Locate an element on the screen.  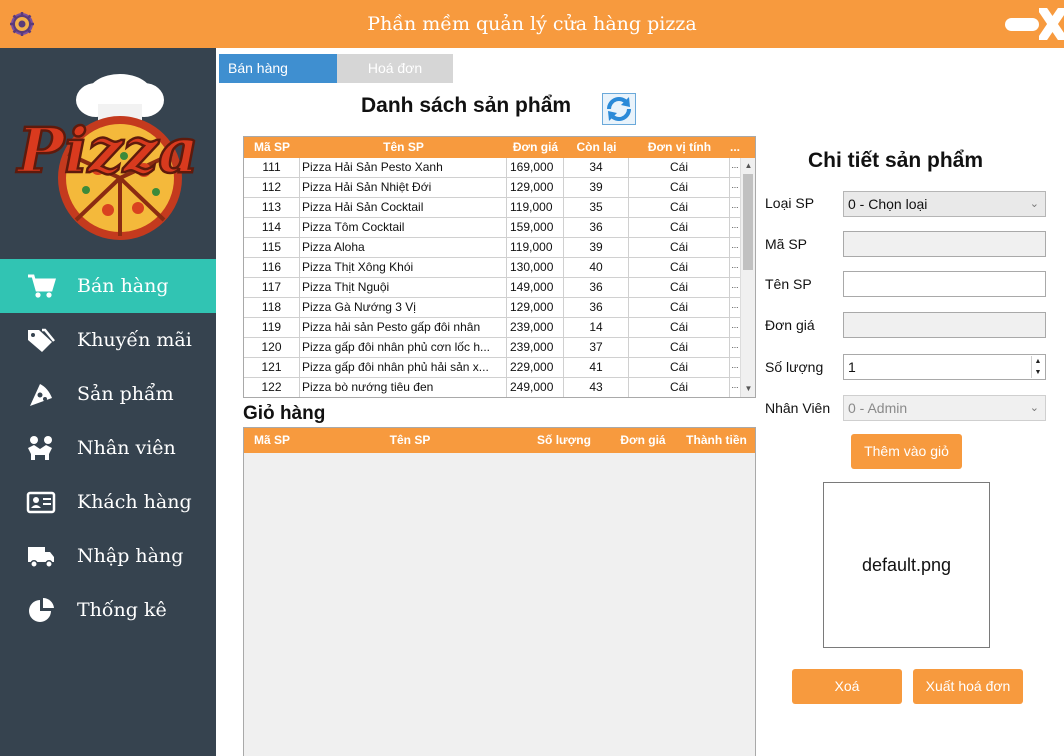
label-ten-sp: Tên SP is located at coordinates (788, 284).